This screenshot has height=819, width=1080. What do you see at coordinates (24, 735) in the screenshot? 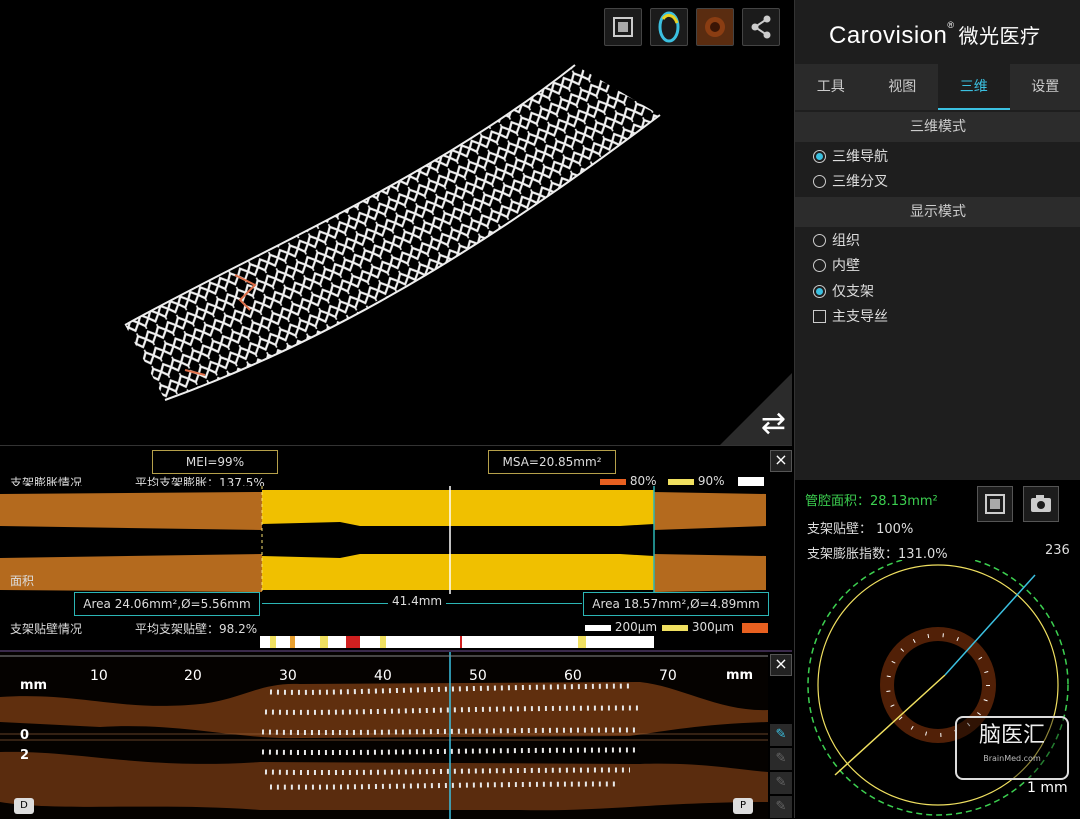
I see `depth-zero: 0` at bounding box center [24, 735].